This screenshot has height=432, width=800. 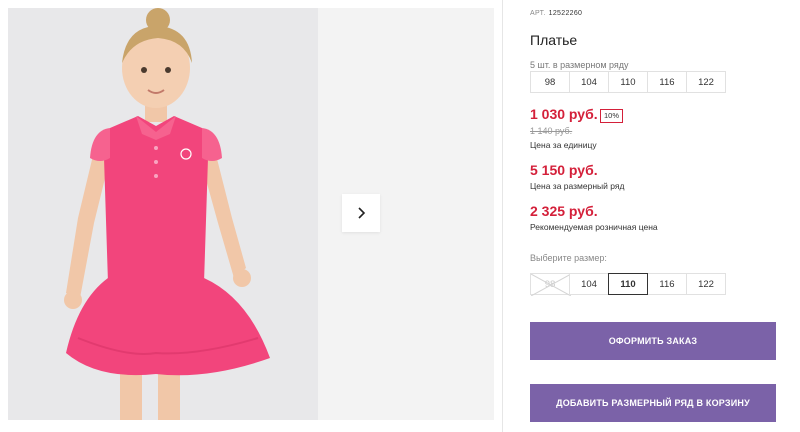 I want to click on size-option-label: 122, so click(x=706, y=284).